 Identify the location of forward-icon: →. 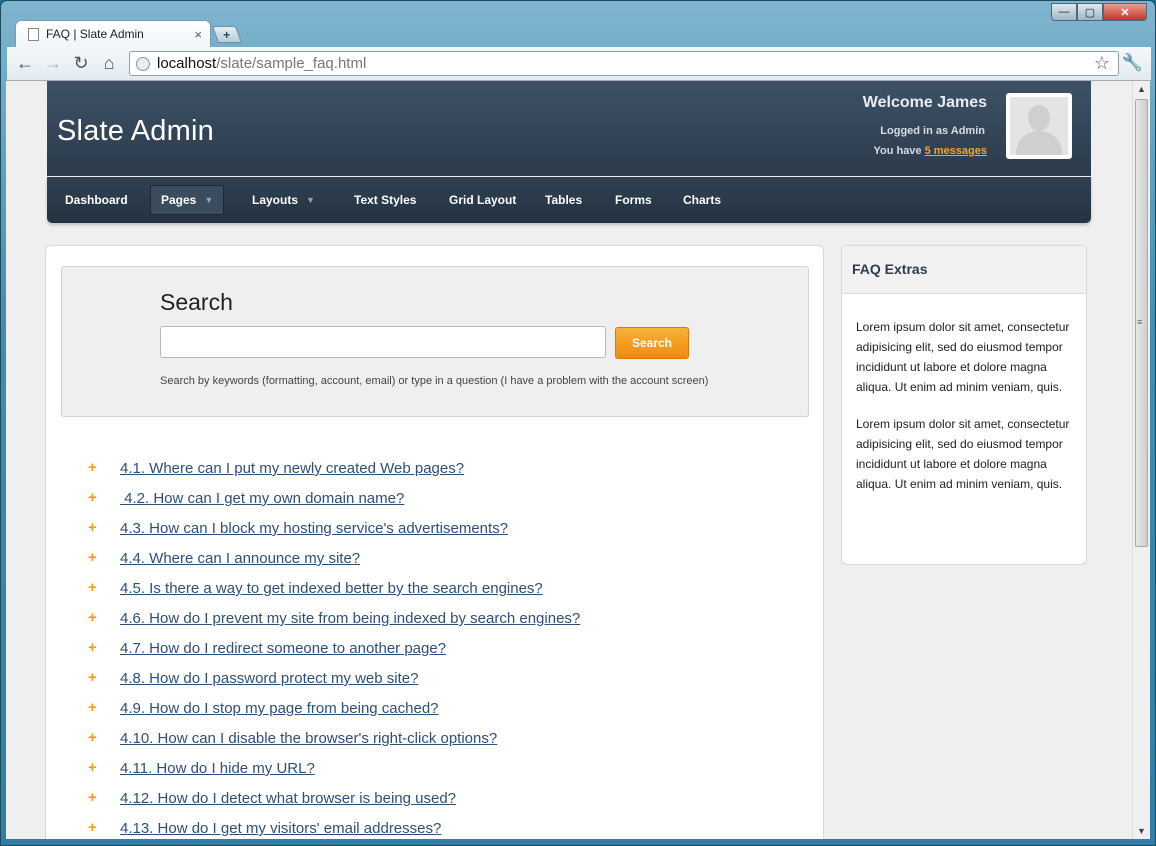
(53, 63).